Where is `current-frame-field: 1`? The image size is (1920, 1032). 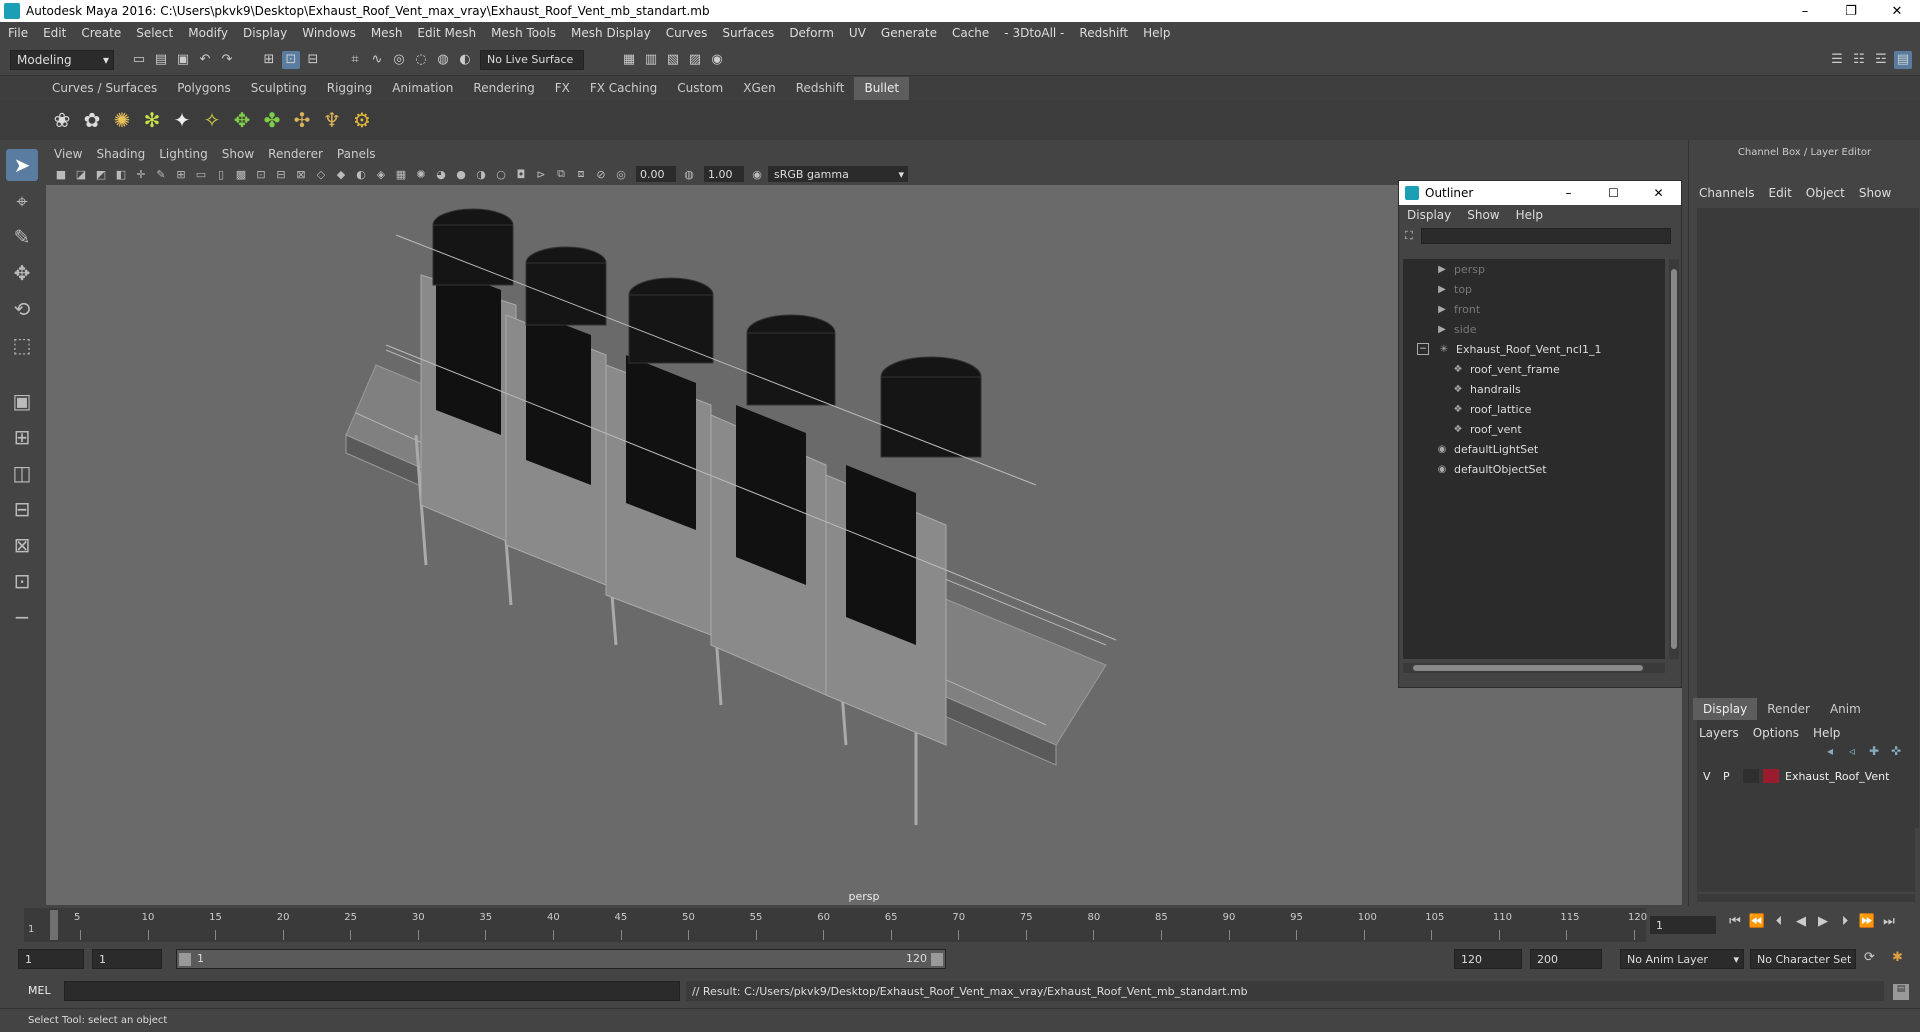
current-frame-field: 1 is located at coordinates (1683, 925).